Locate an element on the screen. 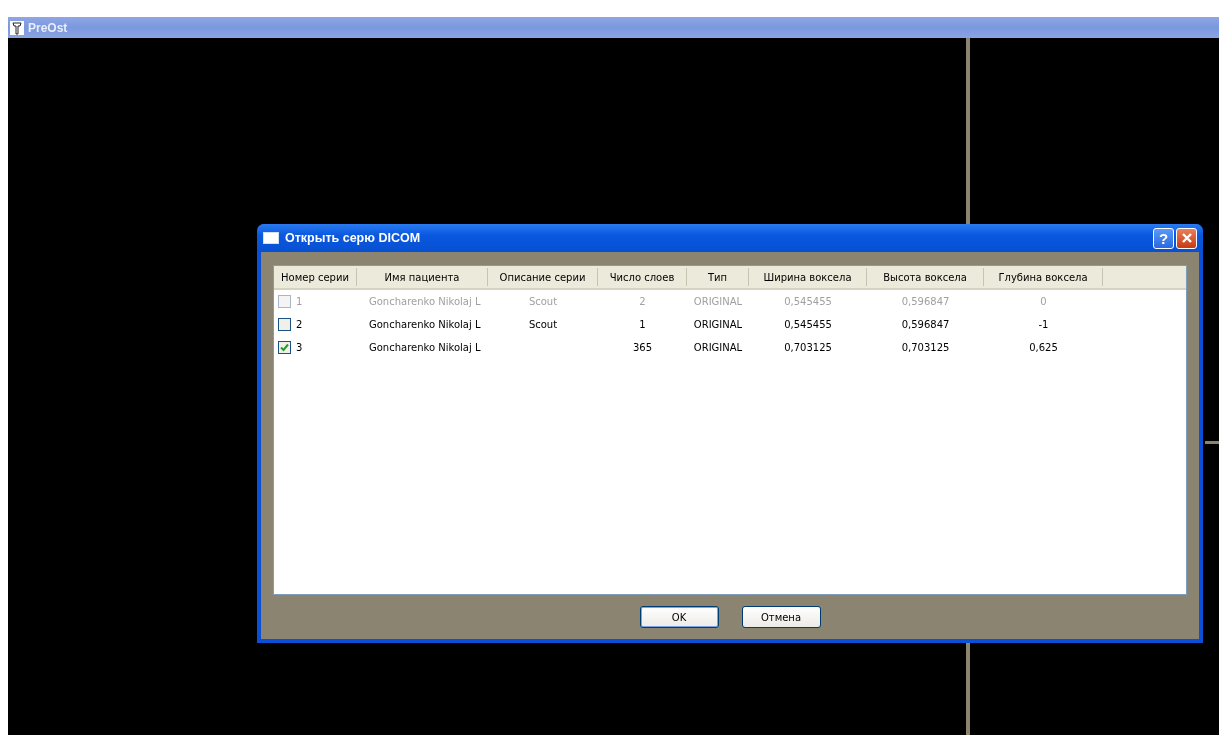 The image size is (1219, 735). app-icon is located at coordinates (17, 27).